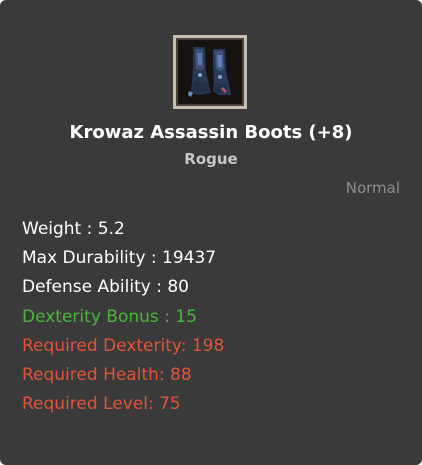  Describe the element at coordinates (73, 229) in the screenshot. I see `stat-weight: Weight : 5.2` at that location.